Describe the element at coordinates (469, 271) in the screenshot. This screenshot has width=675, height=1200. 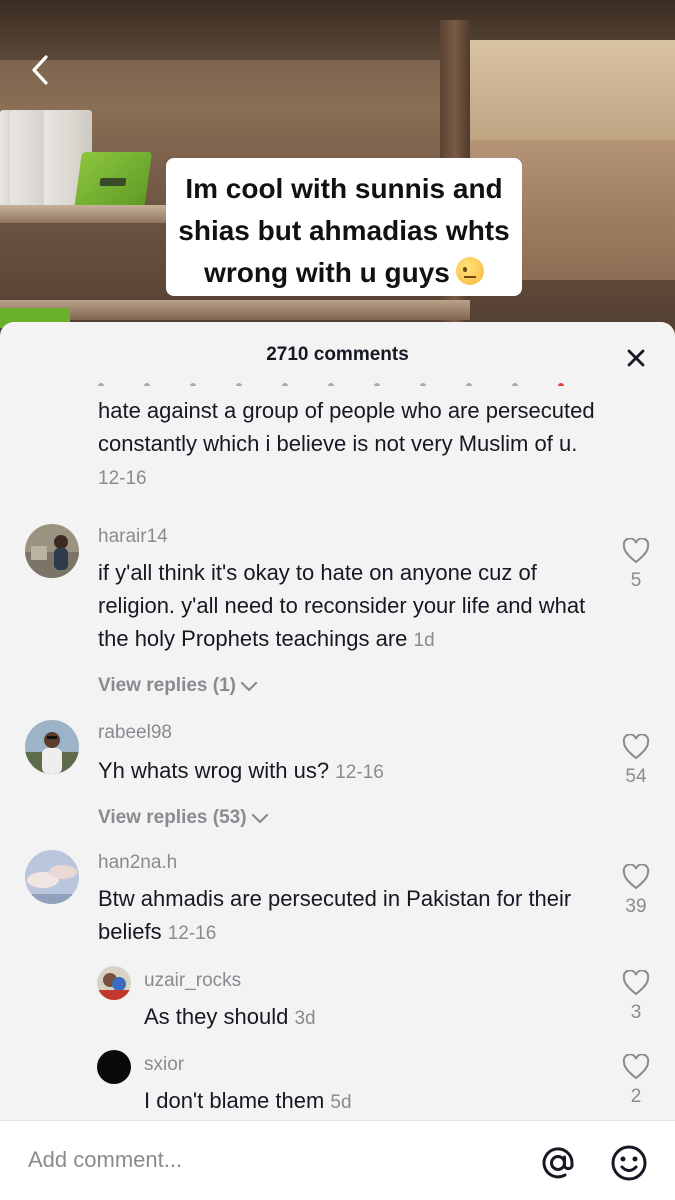
I see `raised-eyebrow-emoji-icon` at that location.